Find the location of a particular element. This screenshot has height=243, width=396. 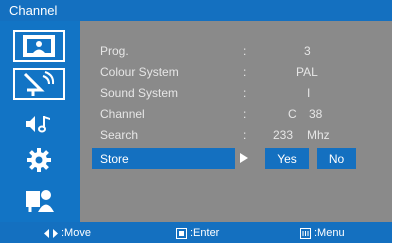

no-button: No is located at coordinates (336, 158).